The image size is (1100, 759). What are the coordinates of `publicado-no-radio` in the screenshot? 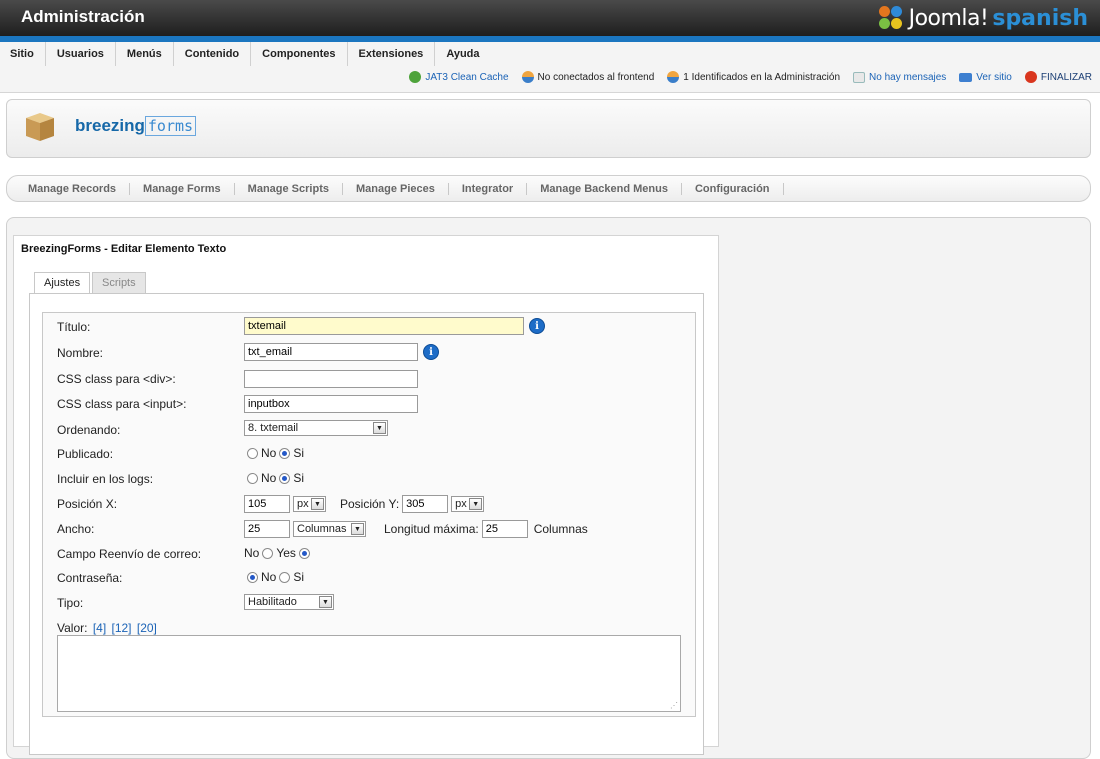 It's located at (252, 453).